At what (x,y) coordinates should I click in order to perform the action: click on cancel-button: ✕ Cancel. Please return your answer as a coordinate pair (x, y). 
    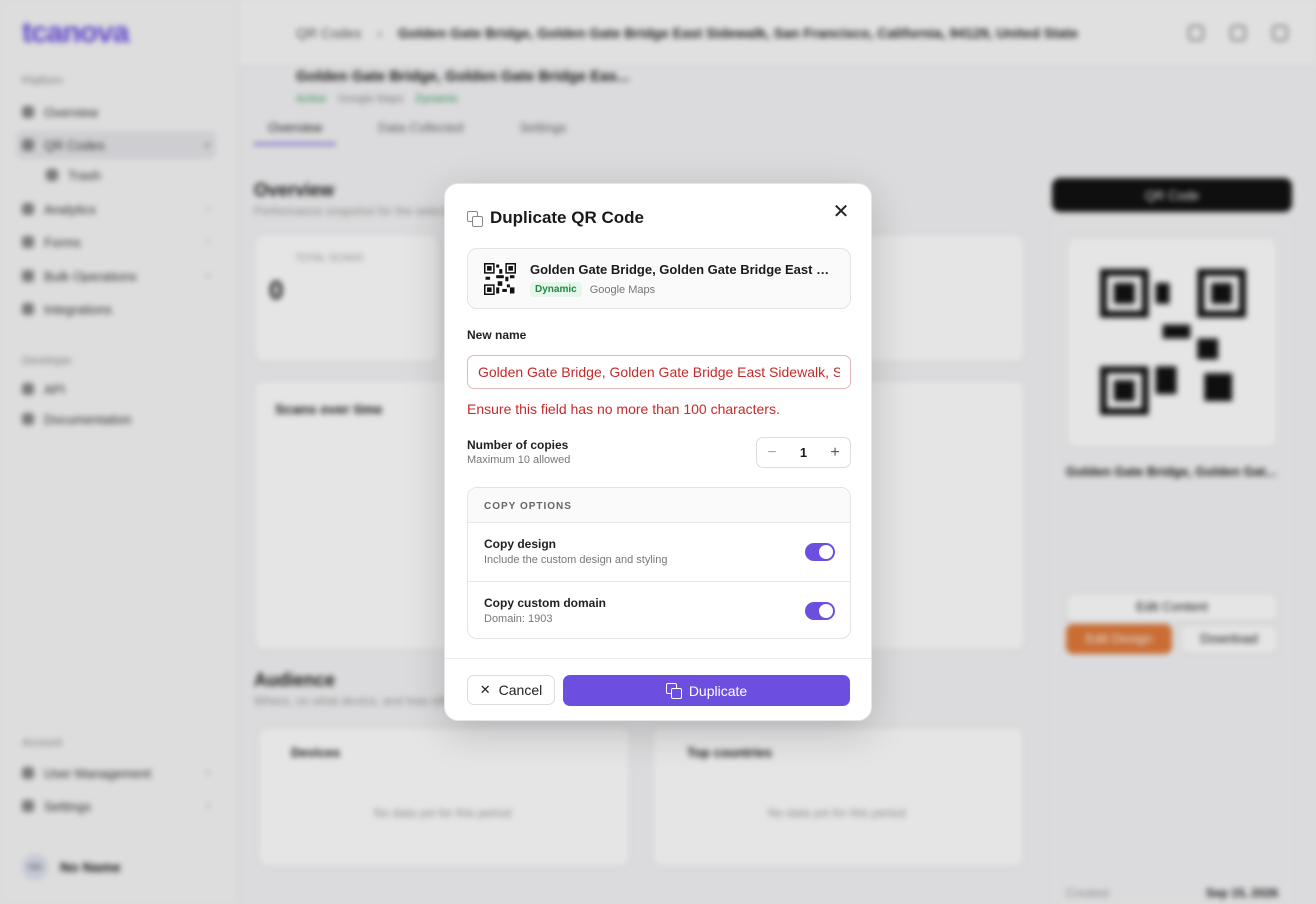
    Looking at the image, I should click on (511, 690).